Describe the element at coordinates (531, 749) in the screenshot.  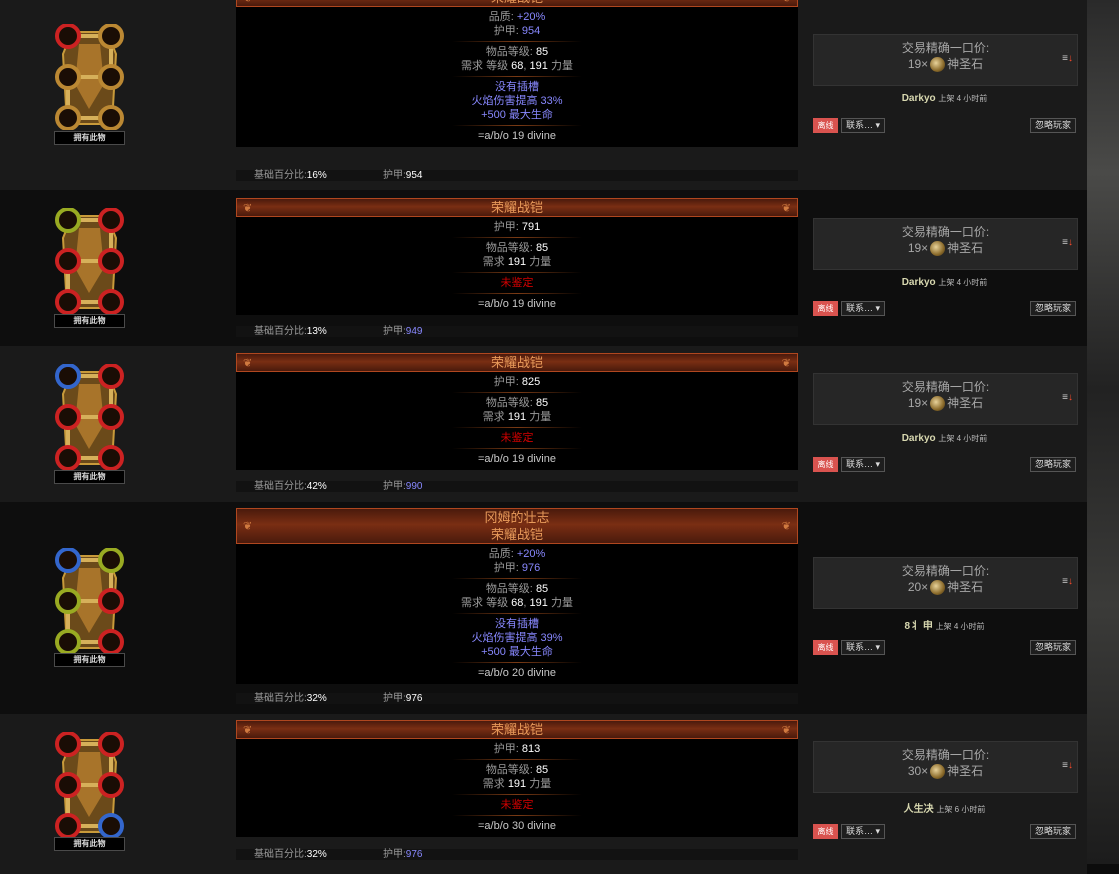
I see `property-value: 813` at that location.